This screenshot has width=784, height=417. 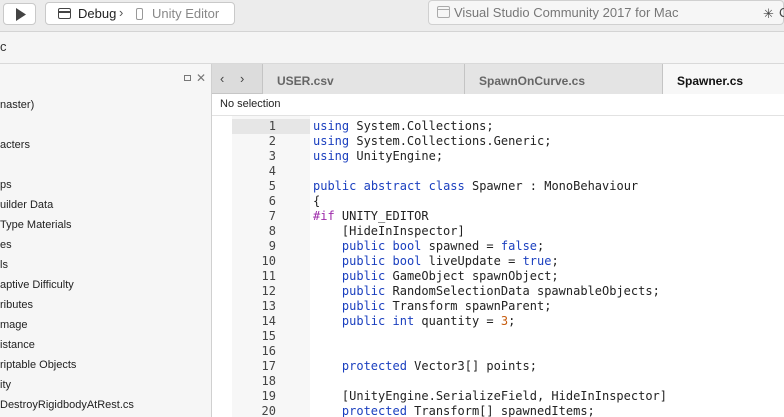 I want to click on code-text: public GameObject spawnObject;, so click(x=450, y=276).